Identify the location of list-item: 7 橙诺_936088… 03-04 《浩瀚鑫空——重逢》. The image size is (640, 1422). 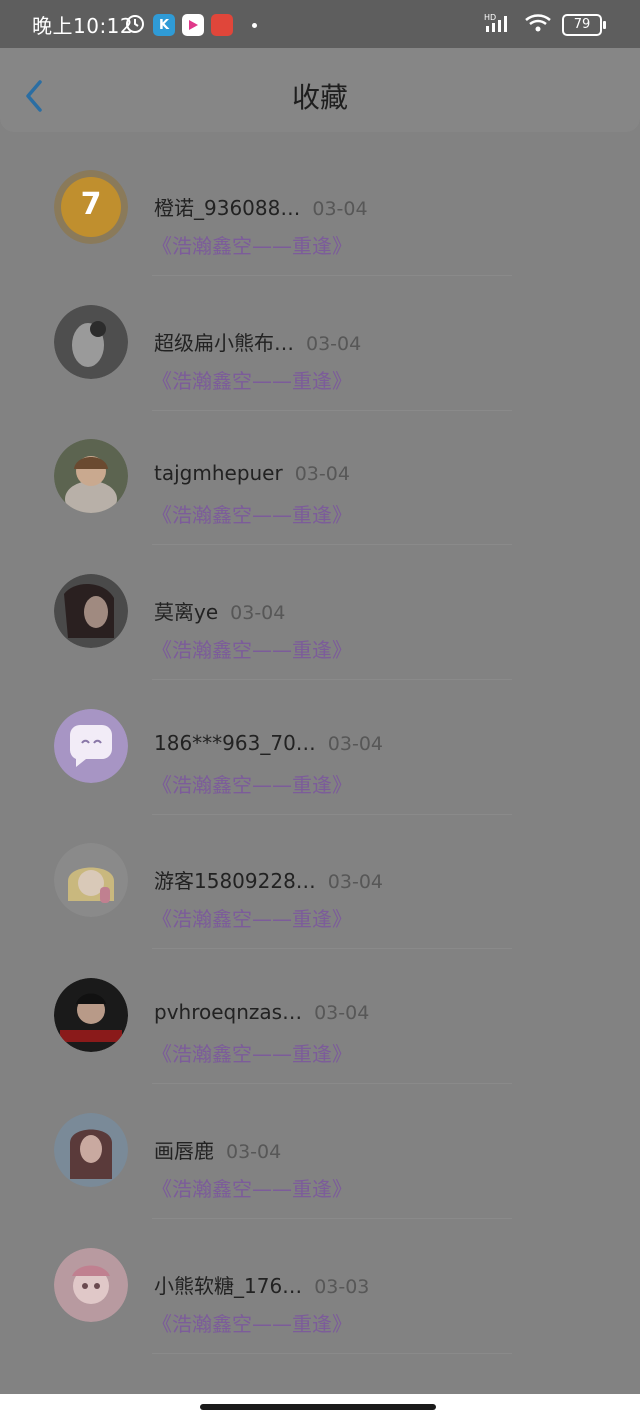
(320, 205).